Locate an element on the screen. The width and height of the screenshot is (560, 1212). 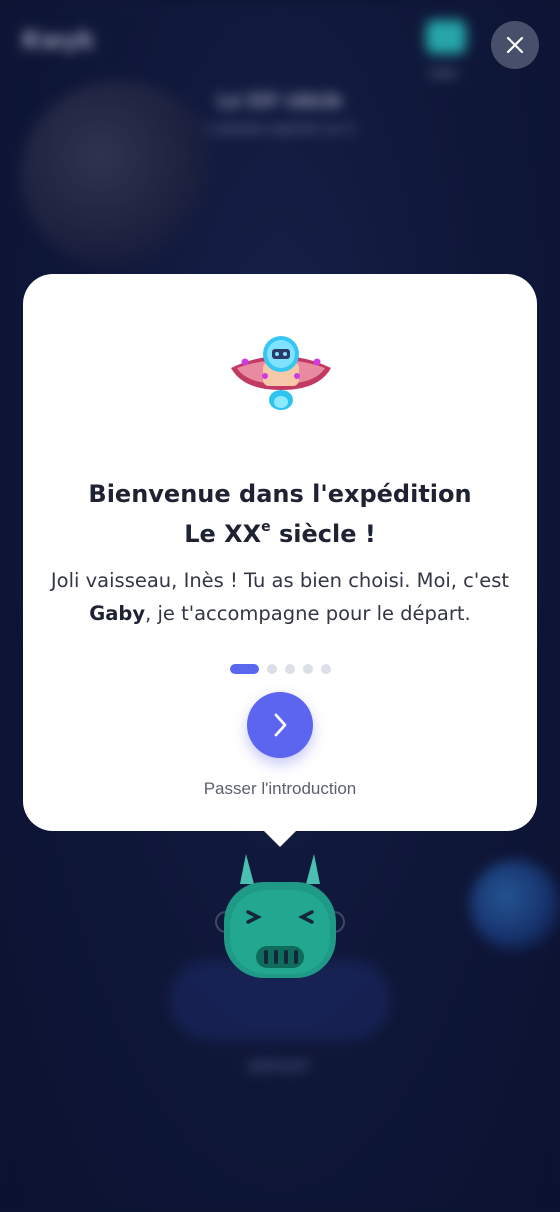
title-line2-superscript: e is located at coordinates (266, 527).